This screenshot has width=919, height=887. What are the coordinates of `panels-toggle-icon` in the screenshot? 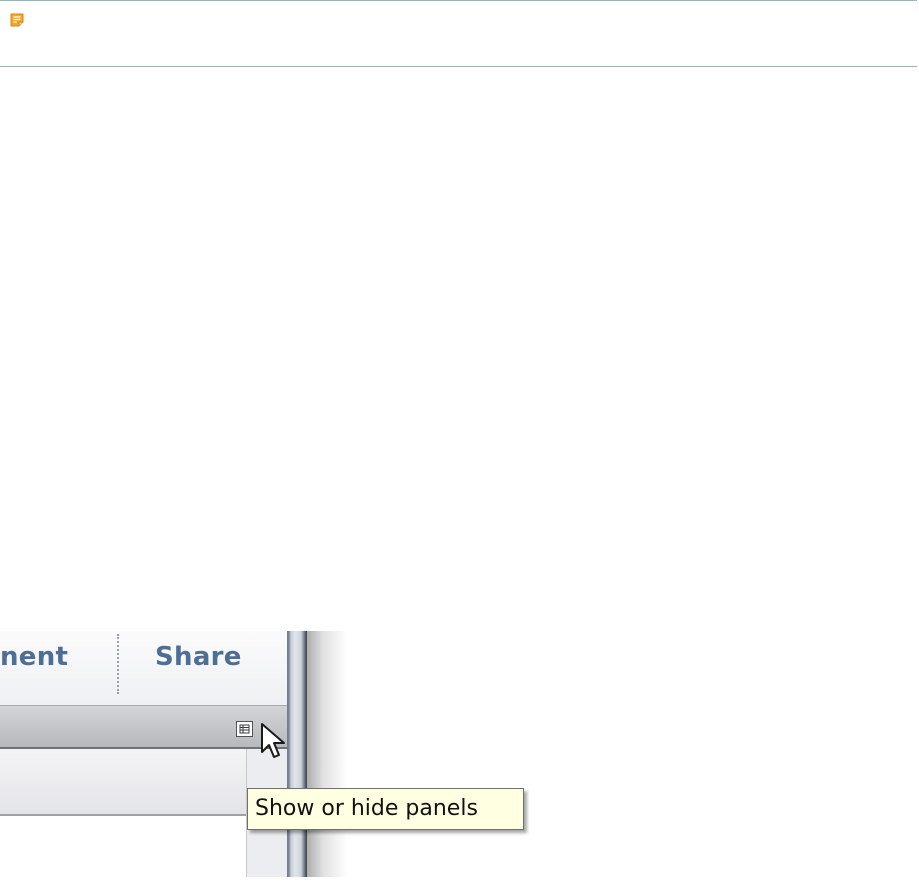 It's located at (244, 729).